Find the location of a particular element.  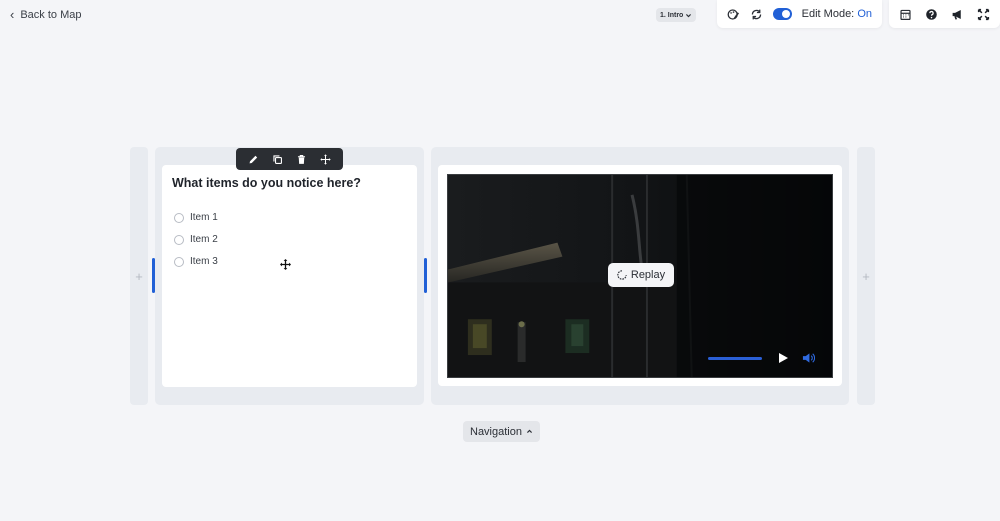

left-resize-handle is located at coordinates (153, 275).